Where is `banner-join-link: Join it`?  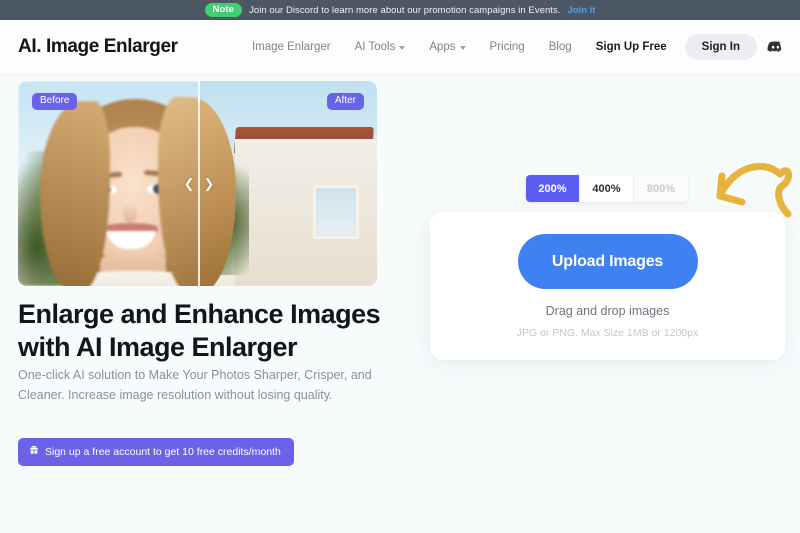 banner-join-link: Join it is located at coordinates (581, 10).